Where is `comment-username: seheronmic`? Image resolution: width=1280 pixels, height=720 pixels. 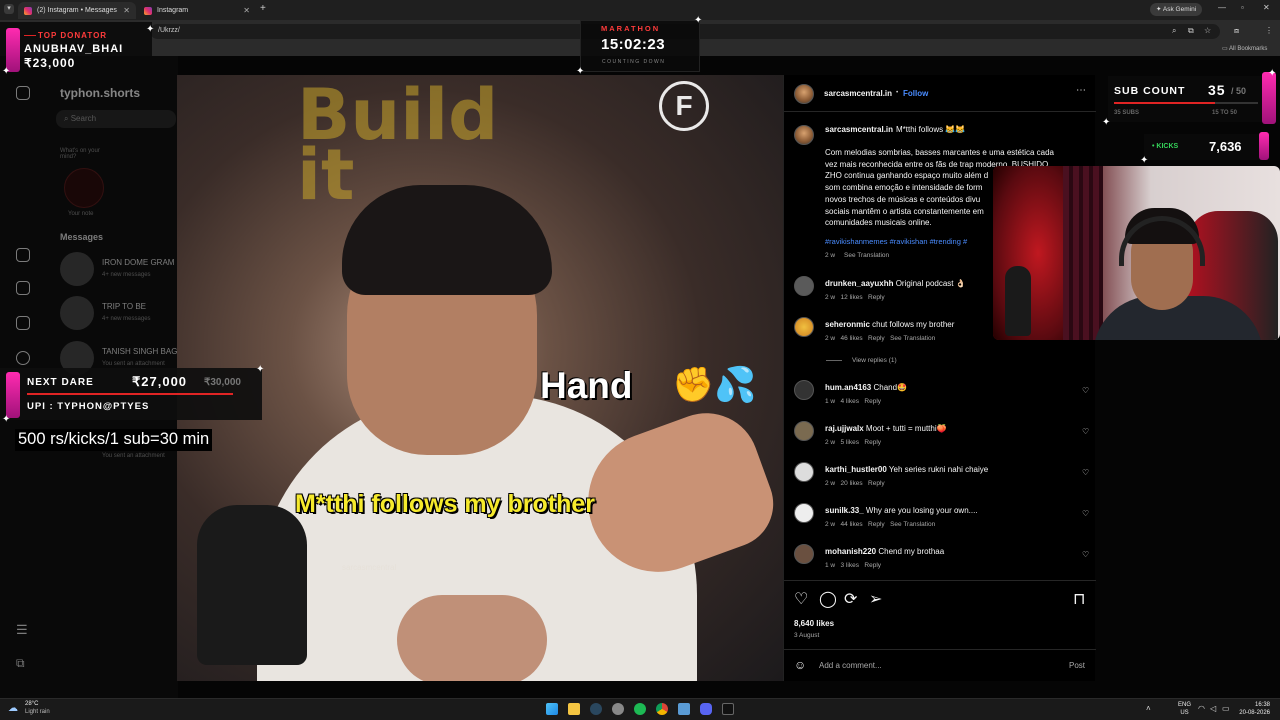 comment-username: seheronmic is located at coordinates (847, 324).